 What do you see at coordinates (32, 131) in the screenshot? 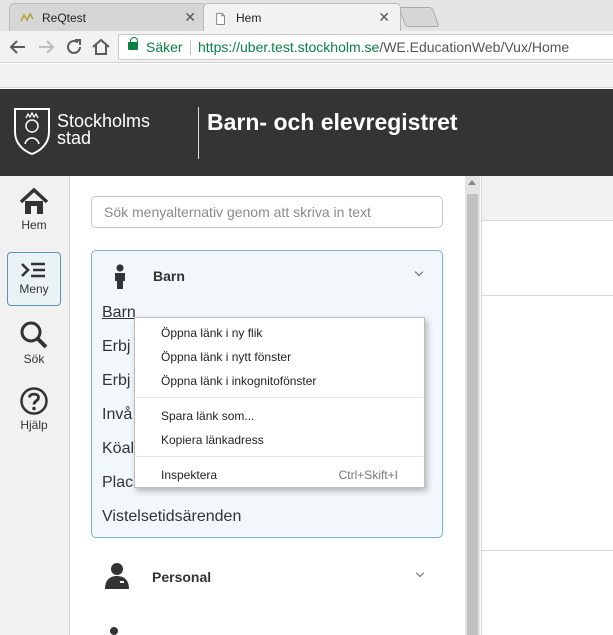
I see `stockholm-crest-icon` at bounding box center [32, 131].